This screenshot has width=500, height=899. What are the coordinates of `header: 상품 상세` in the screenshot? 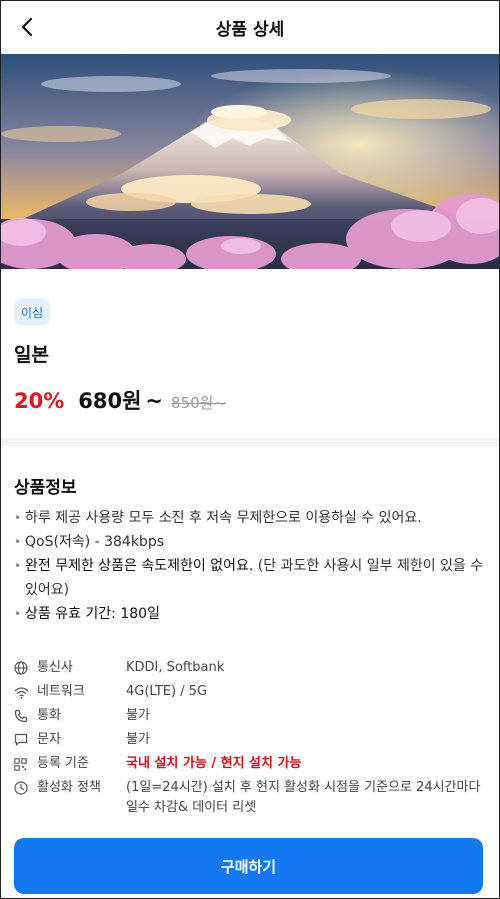 It's located at (250, 27).